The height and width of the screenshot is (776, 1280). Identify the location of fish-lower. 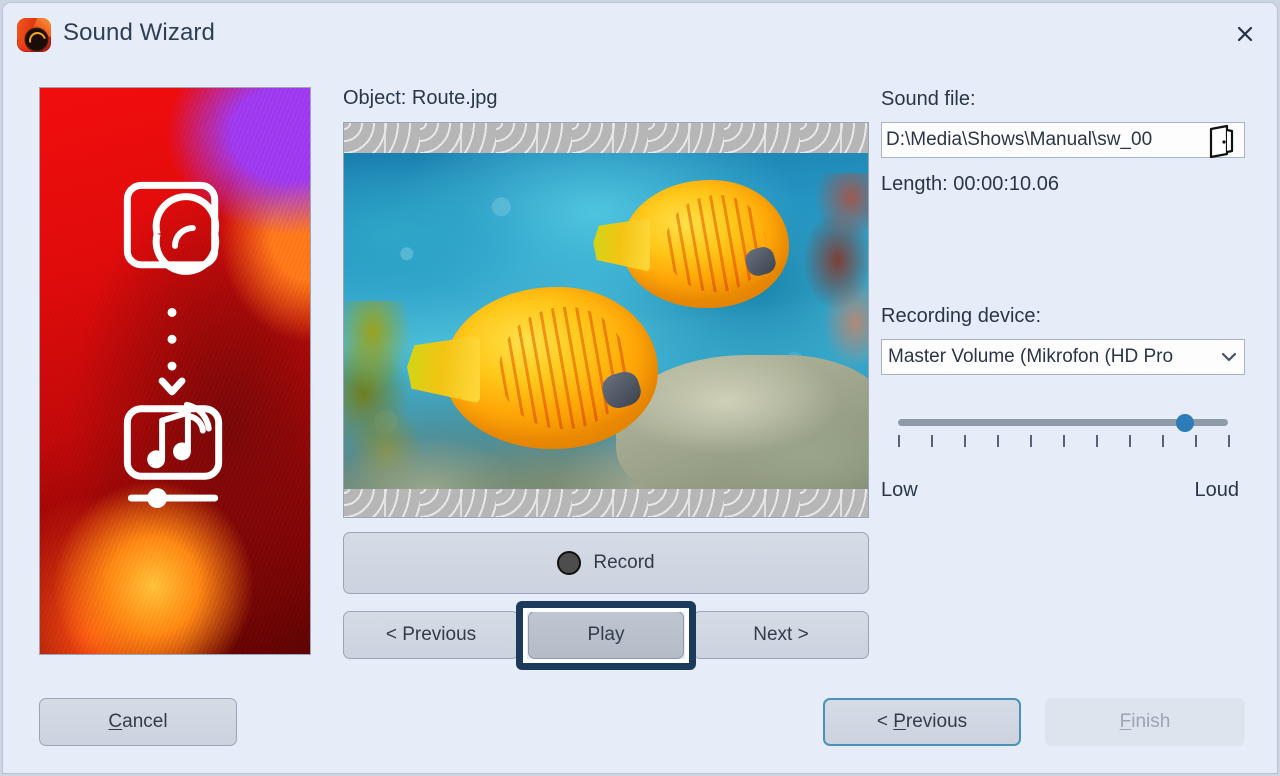
(533, 368).